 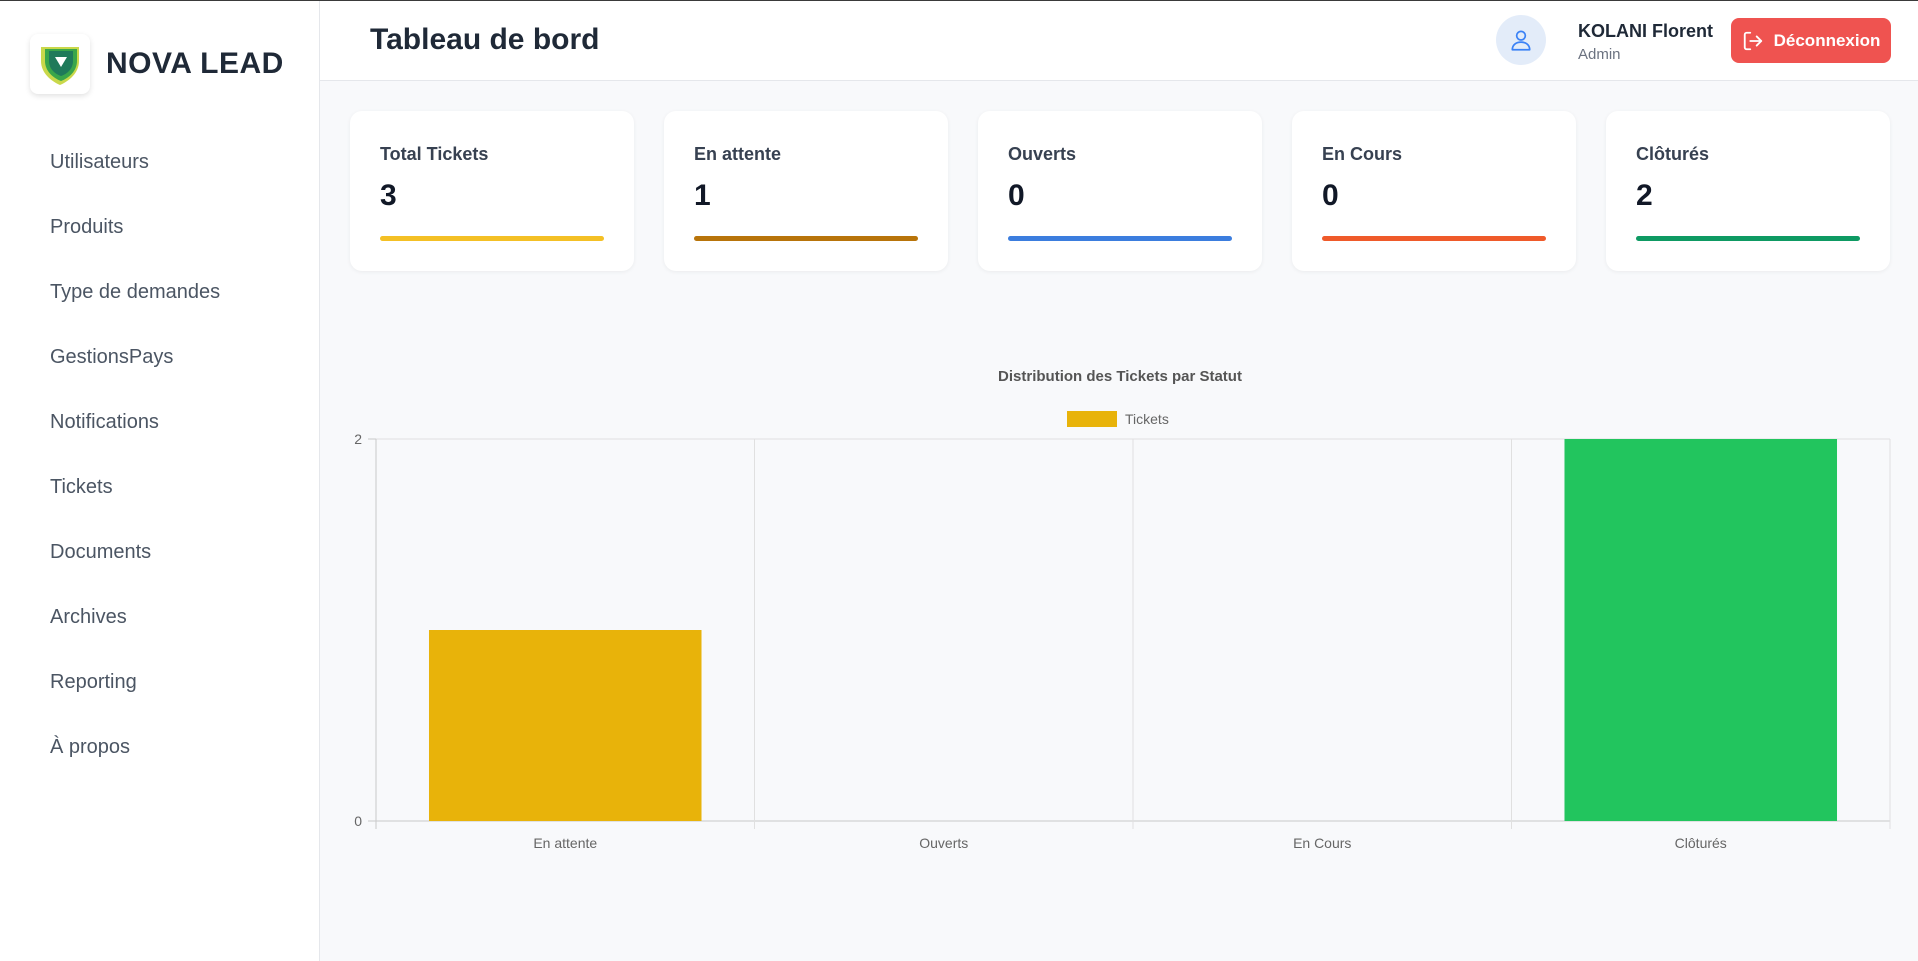 I want to click on stat-label: Ouverts, so click(x=1042, y=154).